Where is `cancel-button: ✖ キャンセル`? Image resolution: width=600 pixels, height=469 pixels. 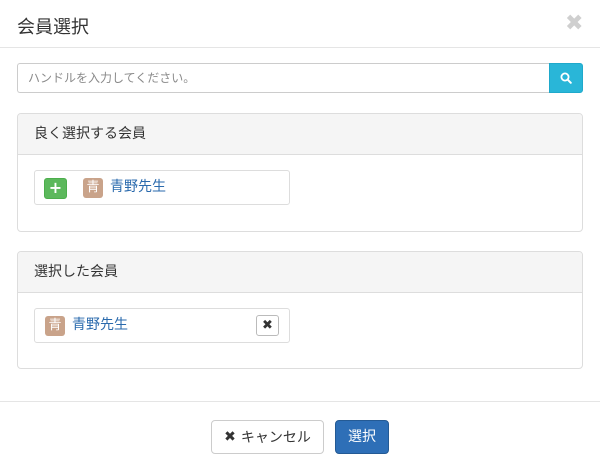 cancel-button: ✖ キャンセル is located at coordinates (267, 437).